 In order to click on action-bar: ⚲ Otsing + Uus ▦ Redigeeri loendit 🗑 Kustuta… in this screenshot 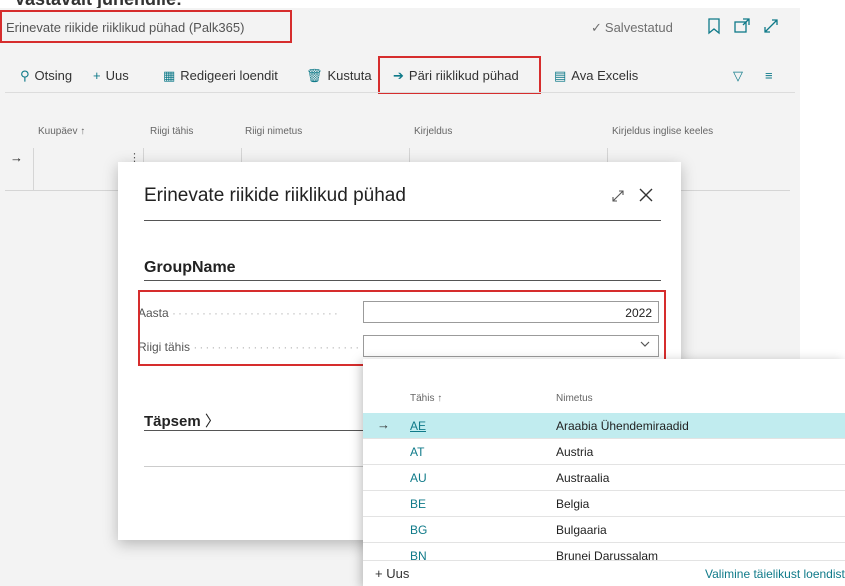, I will do `click(400, 75)`.